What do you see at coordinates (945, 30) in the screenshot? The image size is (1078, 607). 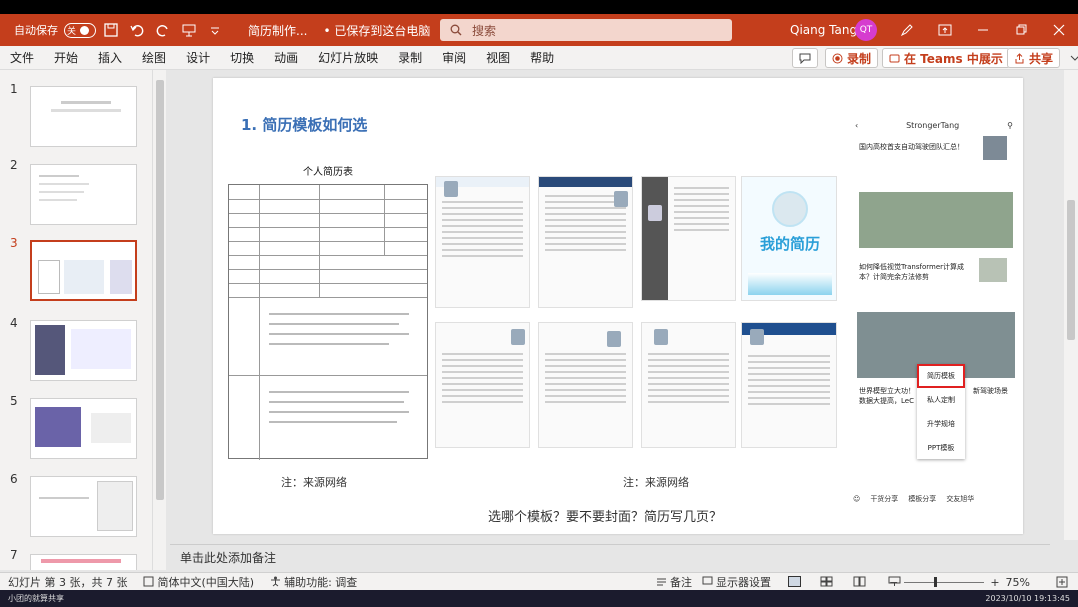 I see `ribbon-display-icon` at bounding box center [945, 30].